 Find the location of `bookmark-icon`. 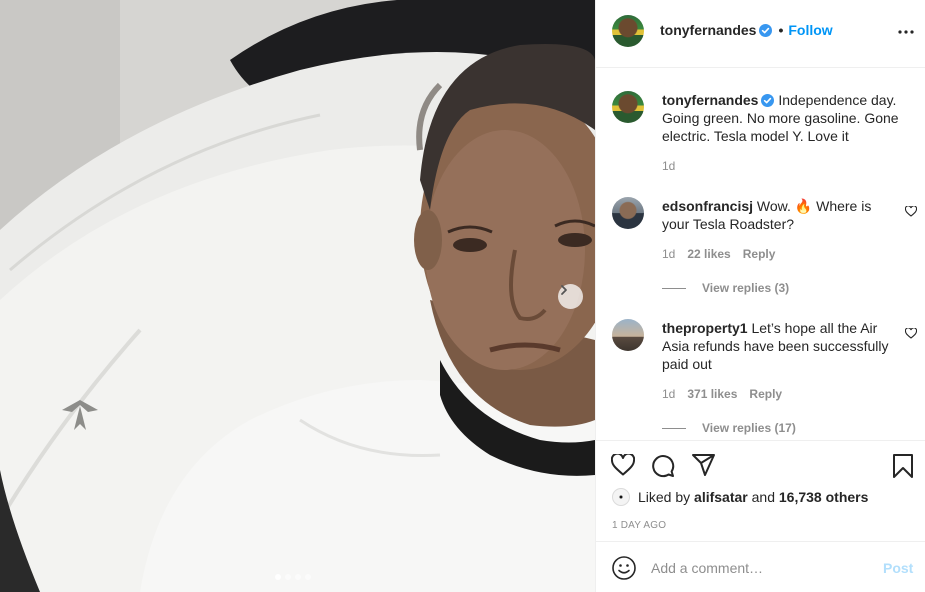

bookmark-icon is located at coordinates (903, 466).